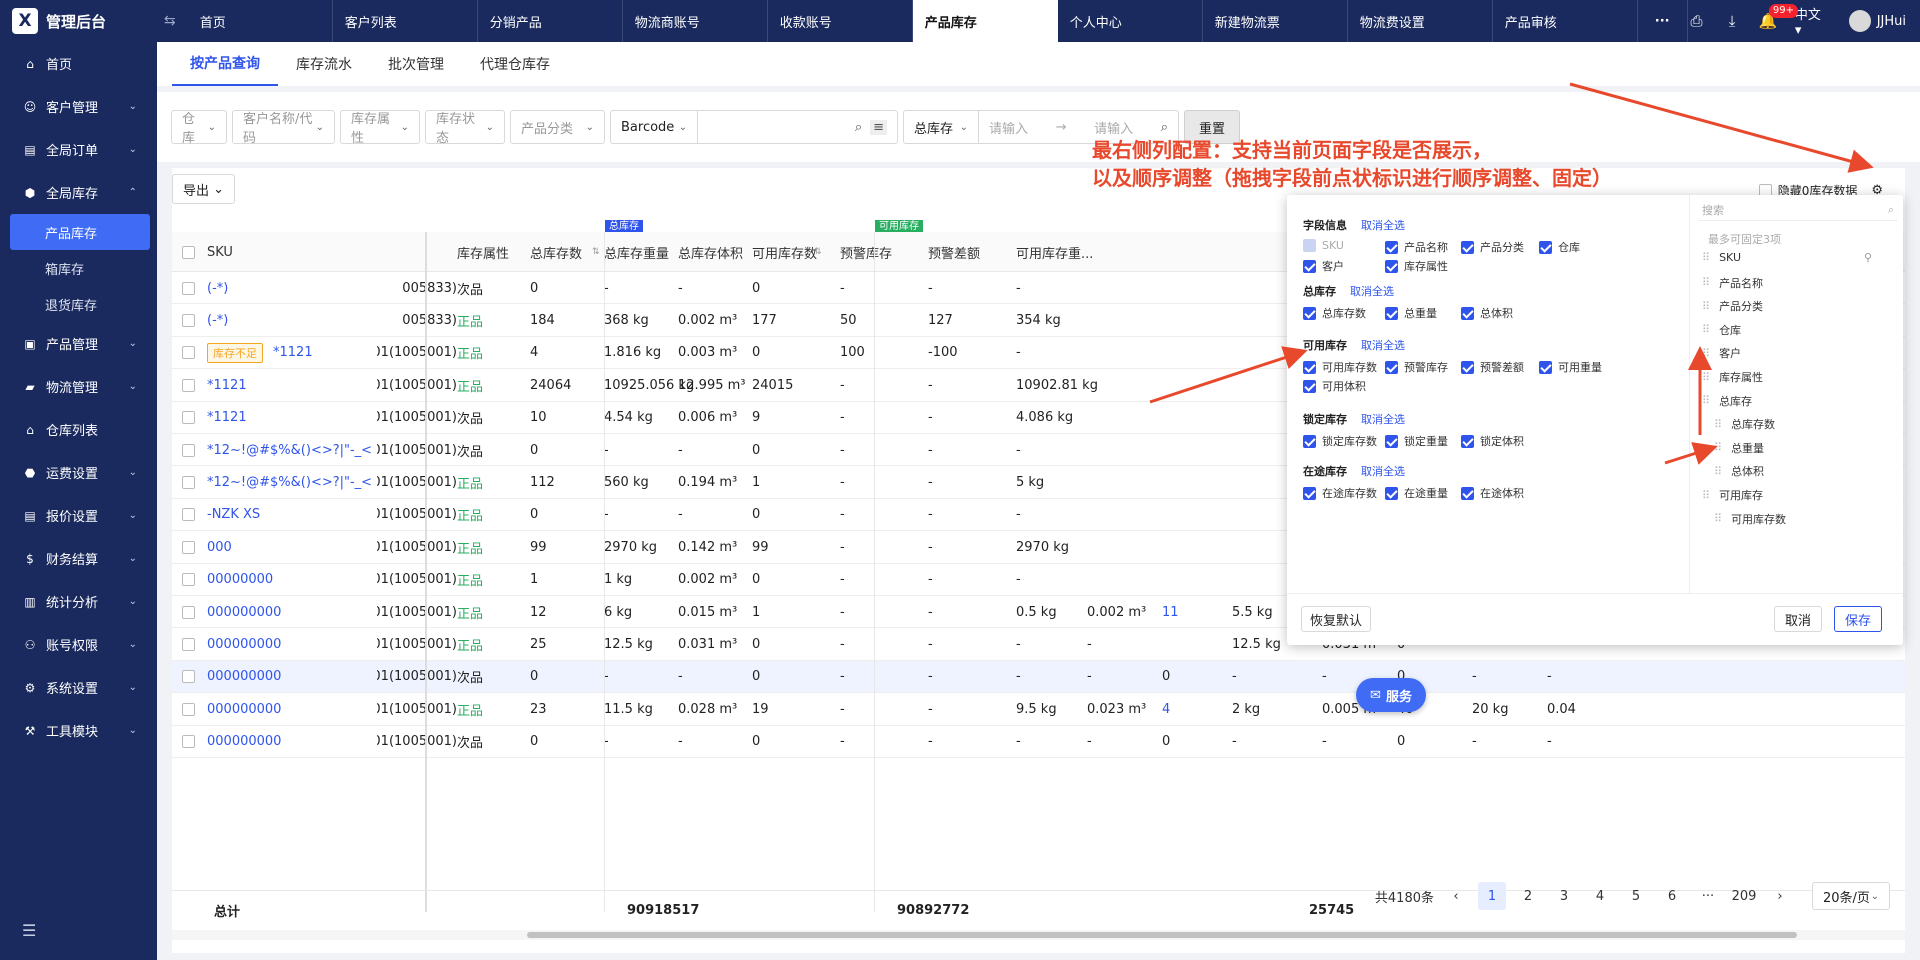 This screenshot has width=1920, height=960. What do you see at coordinates (1411, 313) in the screenshot?
I see `field-option: 总重量` at bounding box center [1411, 313].